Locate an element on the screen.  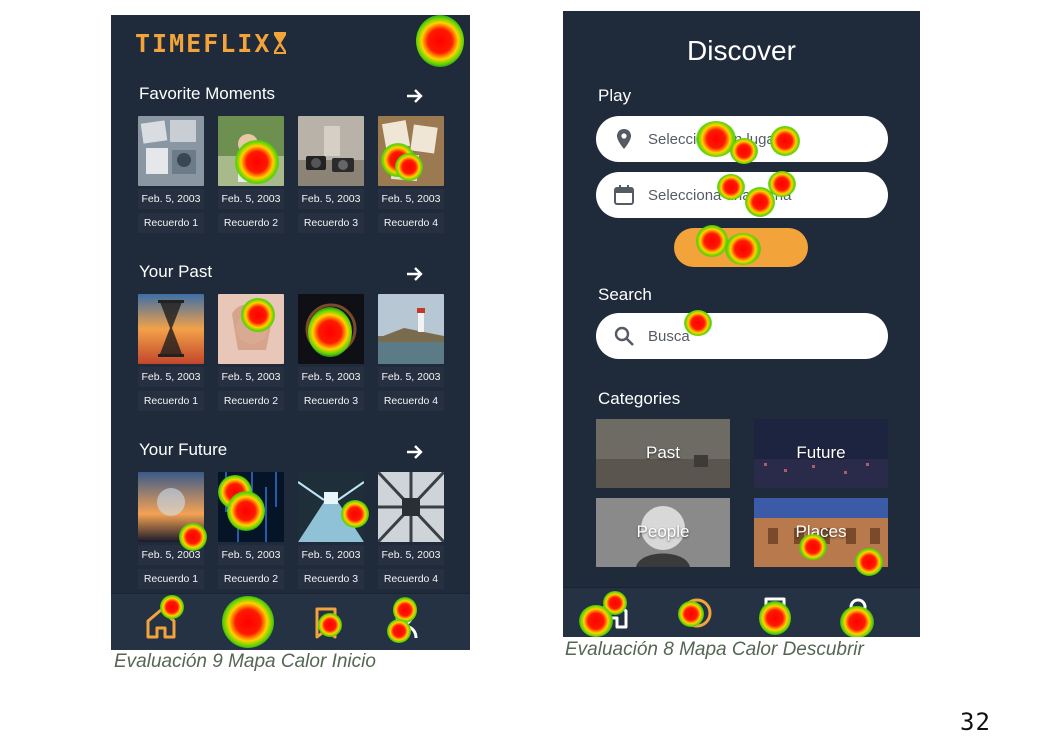
category-past: Past is located at coordinates (663, 453).